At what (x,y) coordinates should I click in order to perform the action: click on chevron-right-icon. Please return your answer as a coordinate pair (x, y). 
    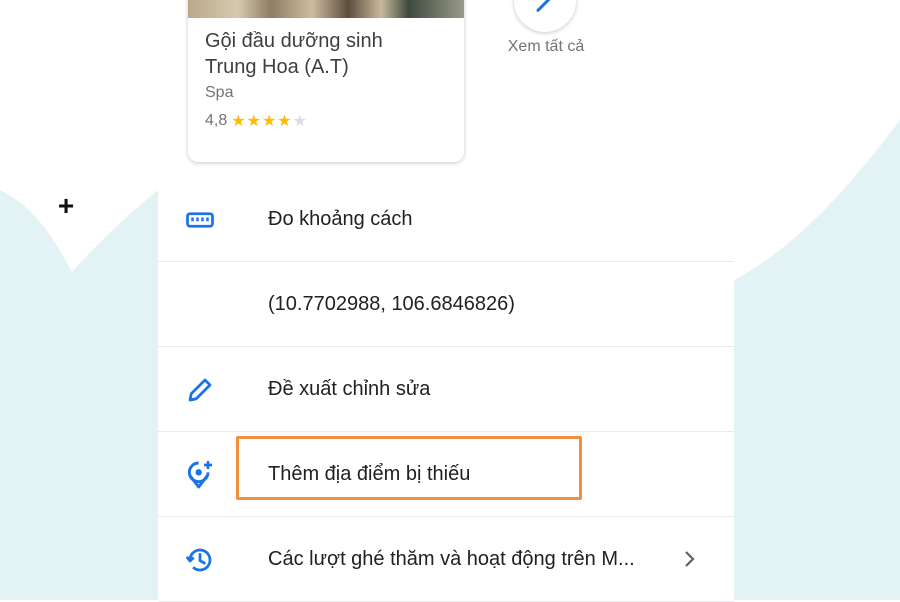
    Looking at the image, I should click on (690, 559).